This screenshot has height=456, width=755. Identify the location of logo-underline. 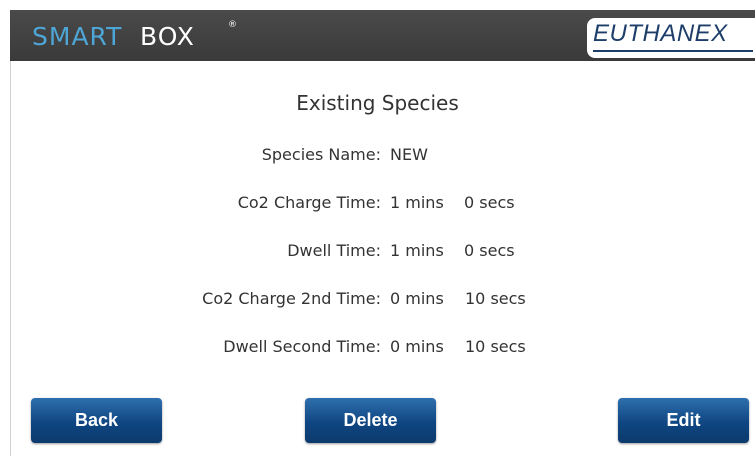
(673, 51).